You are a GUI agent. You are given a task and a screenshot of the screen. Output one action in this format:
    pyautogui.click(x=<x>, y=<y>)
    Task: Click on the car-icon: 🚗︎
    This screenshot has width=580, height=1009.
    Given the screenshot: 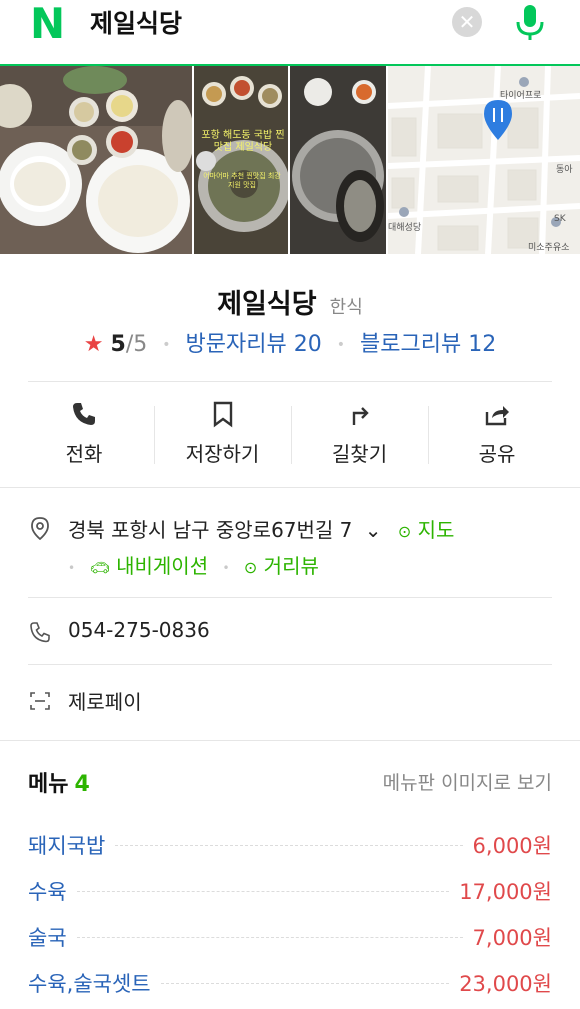 What is the action you would take?
    pyautogui.click(x=99, y=567)
    